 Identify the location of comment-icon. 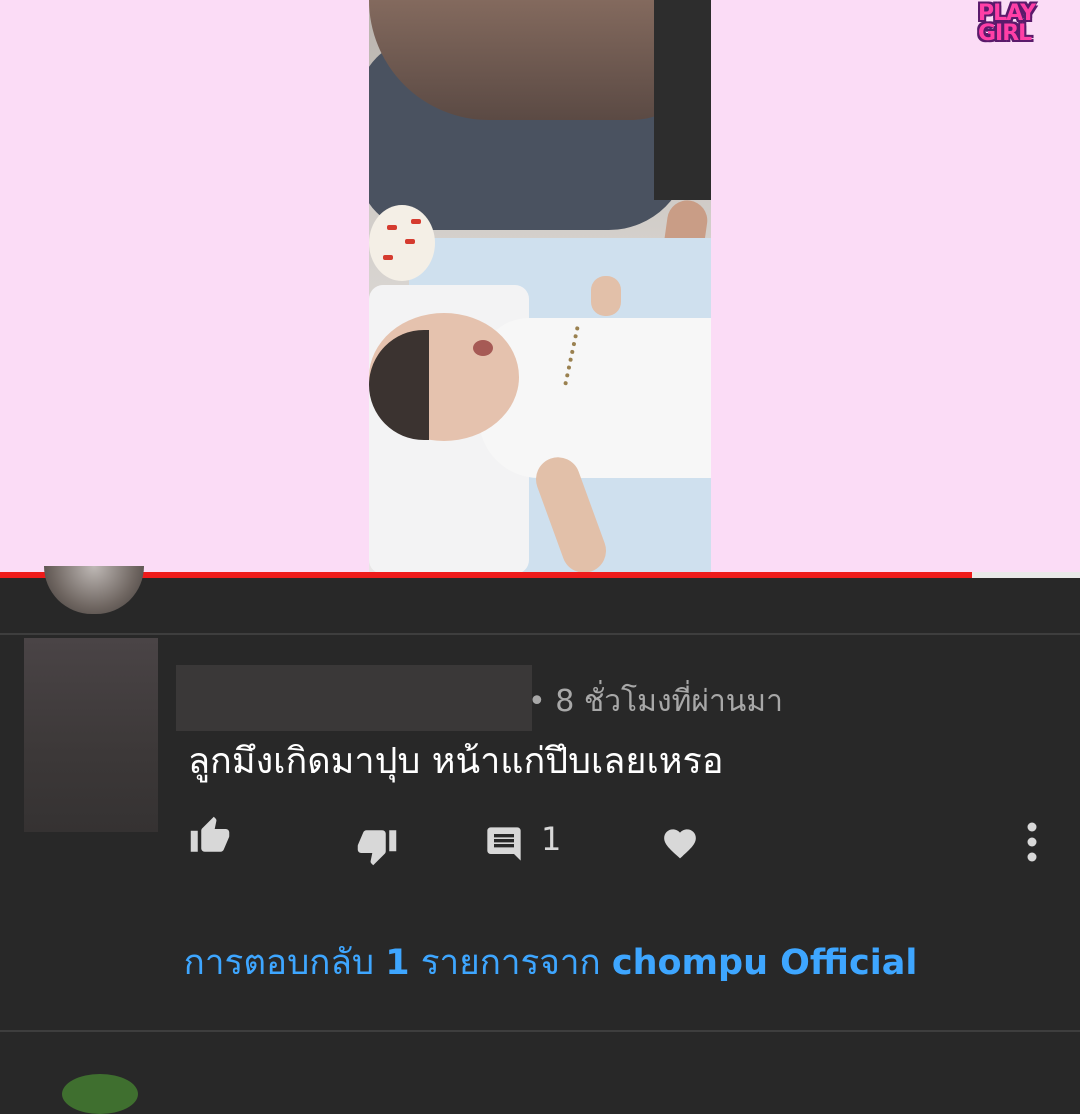
(504, 844).